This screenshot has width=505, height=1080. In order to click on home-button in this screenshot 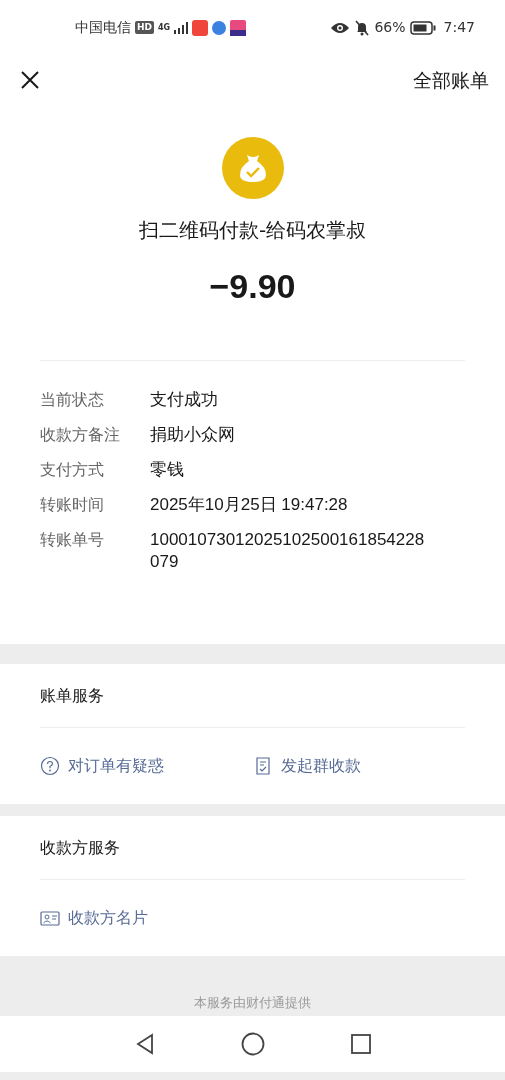, I will do `click(252, 1044)`.